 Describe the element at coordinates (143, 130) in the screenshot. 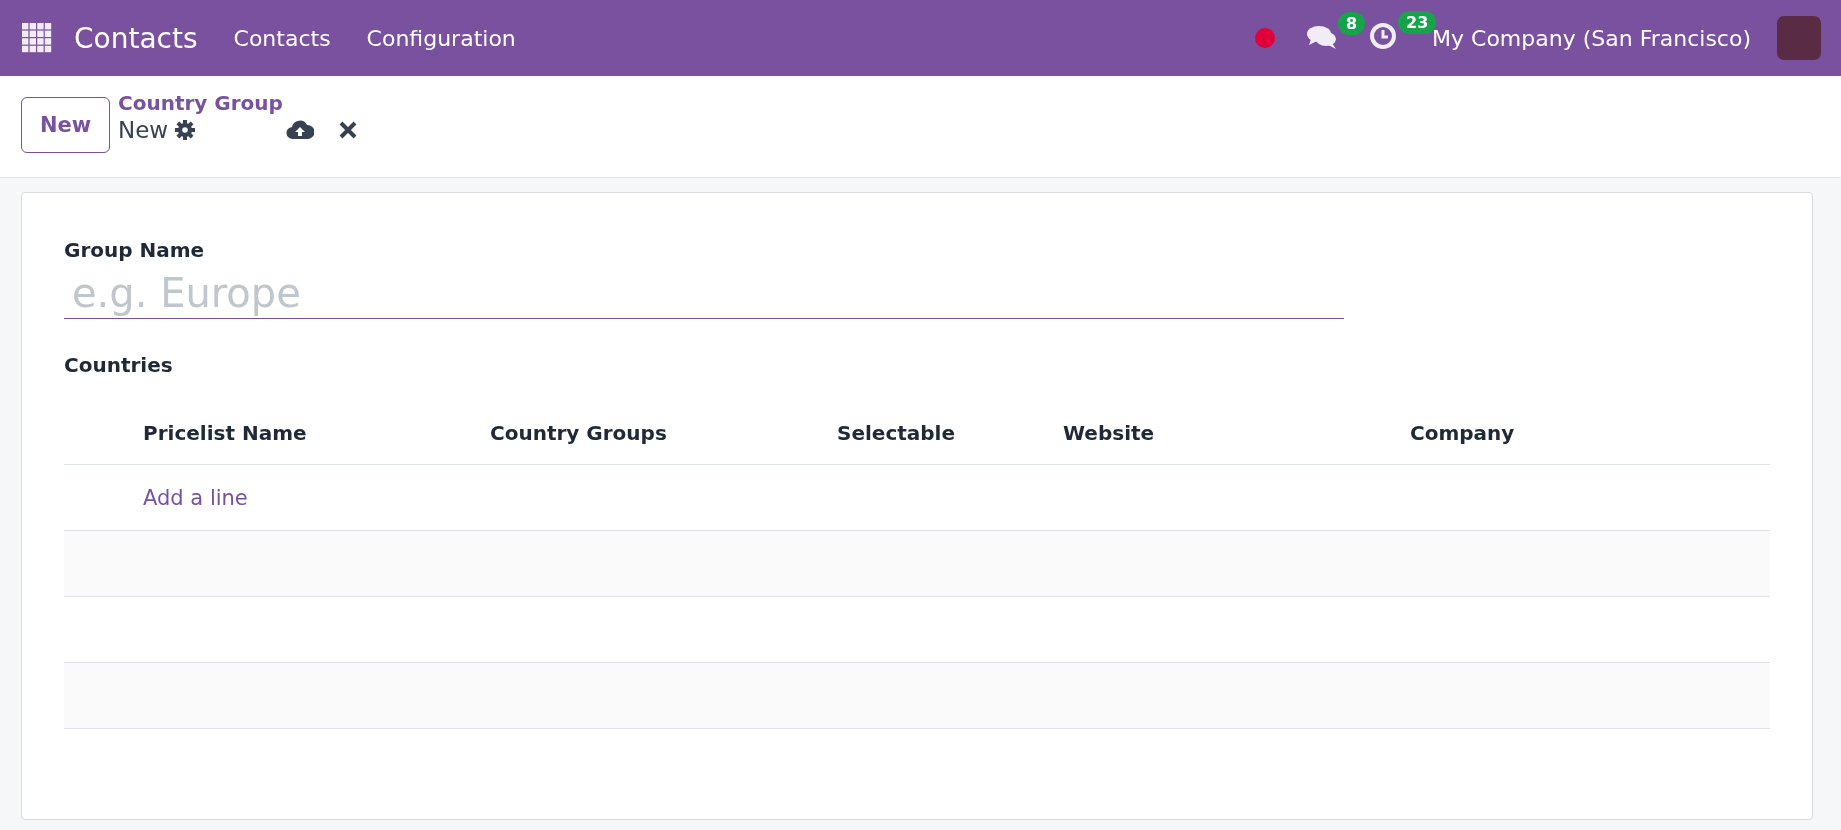

I see `record-name: New` at that location.